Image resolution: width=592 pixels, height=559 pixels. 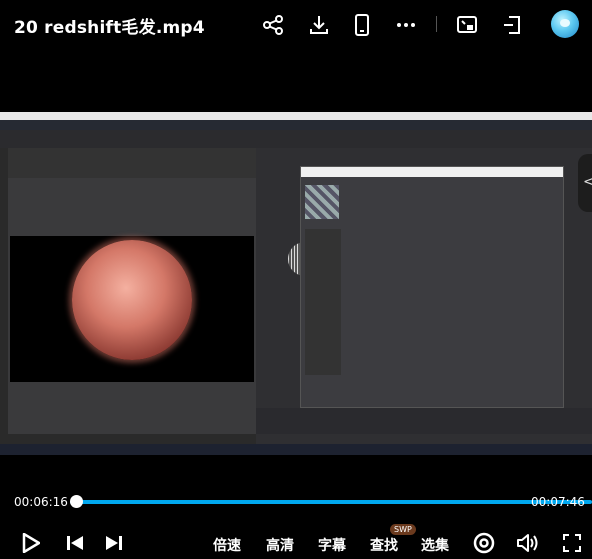 What do you see at coordinates (76, 501) in the screenshot?
I see `progress-knob` at bounding box center [76, 501].